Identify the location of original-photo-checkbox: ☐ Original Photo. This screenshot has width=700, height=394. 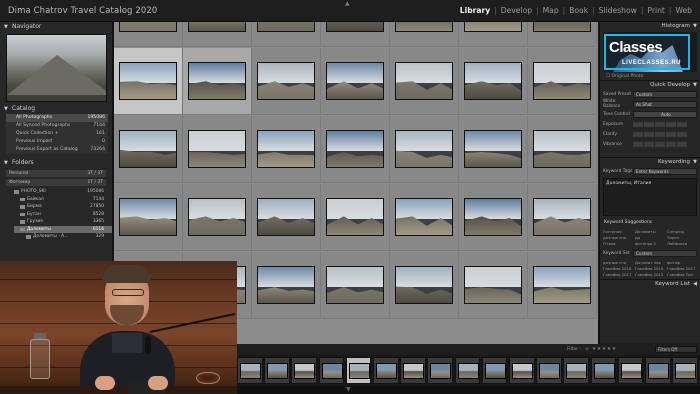
(650, 76).